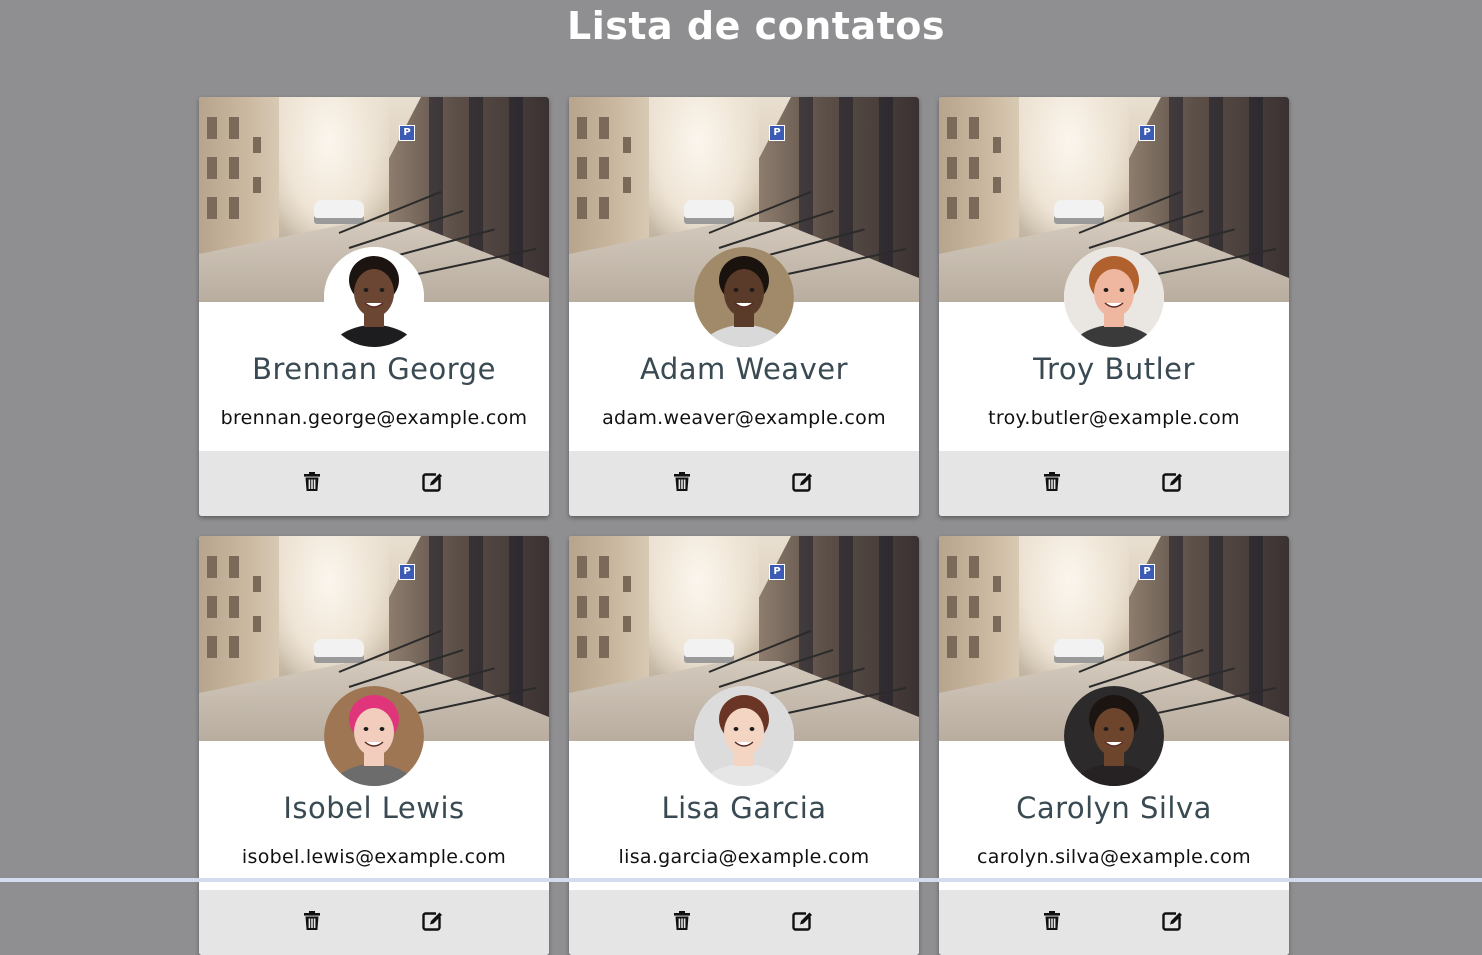  Describe the element at coordinates (1114, 369) in the screenshot. I see `contact-name: Troy Butler` at that location.